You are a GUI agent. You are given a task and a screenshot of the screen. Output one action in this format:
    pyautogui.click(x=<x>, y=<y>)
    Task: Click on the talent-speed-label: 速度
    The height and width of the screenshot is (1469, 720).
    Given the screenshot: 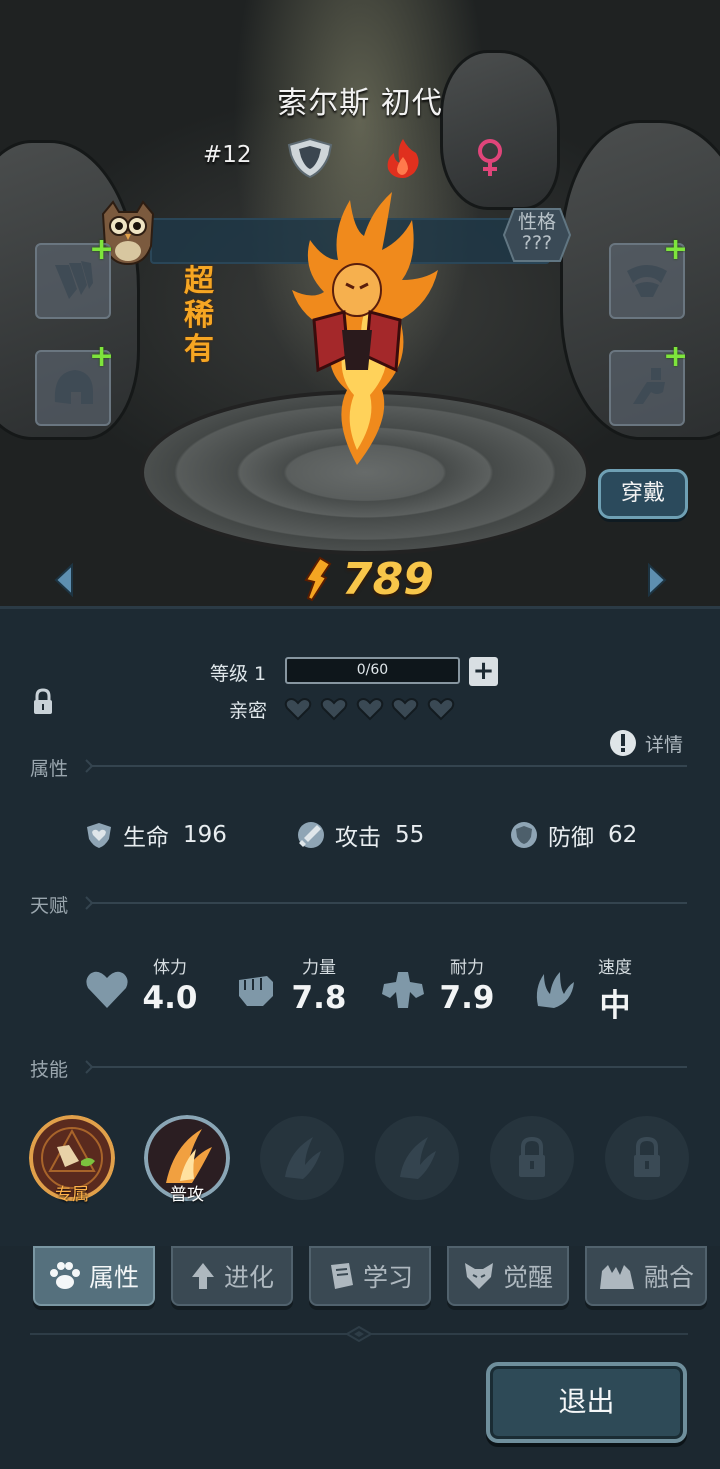 What is the action you would take?
    pyautogui.click(x=615, y=968)
    